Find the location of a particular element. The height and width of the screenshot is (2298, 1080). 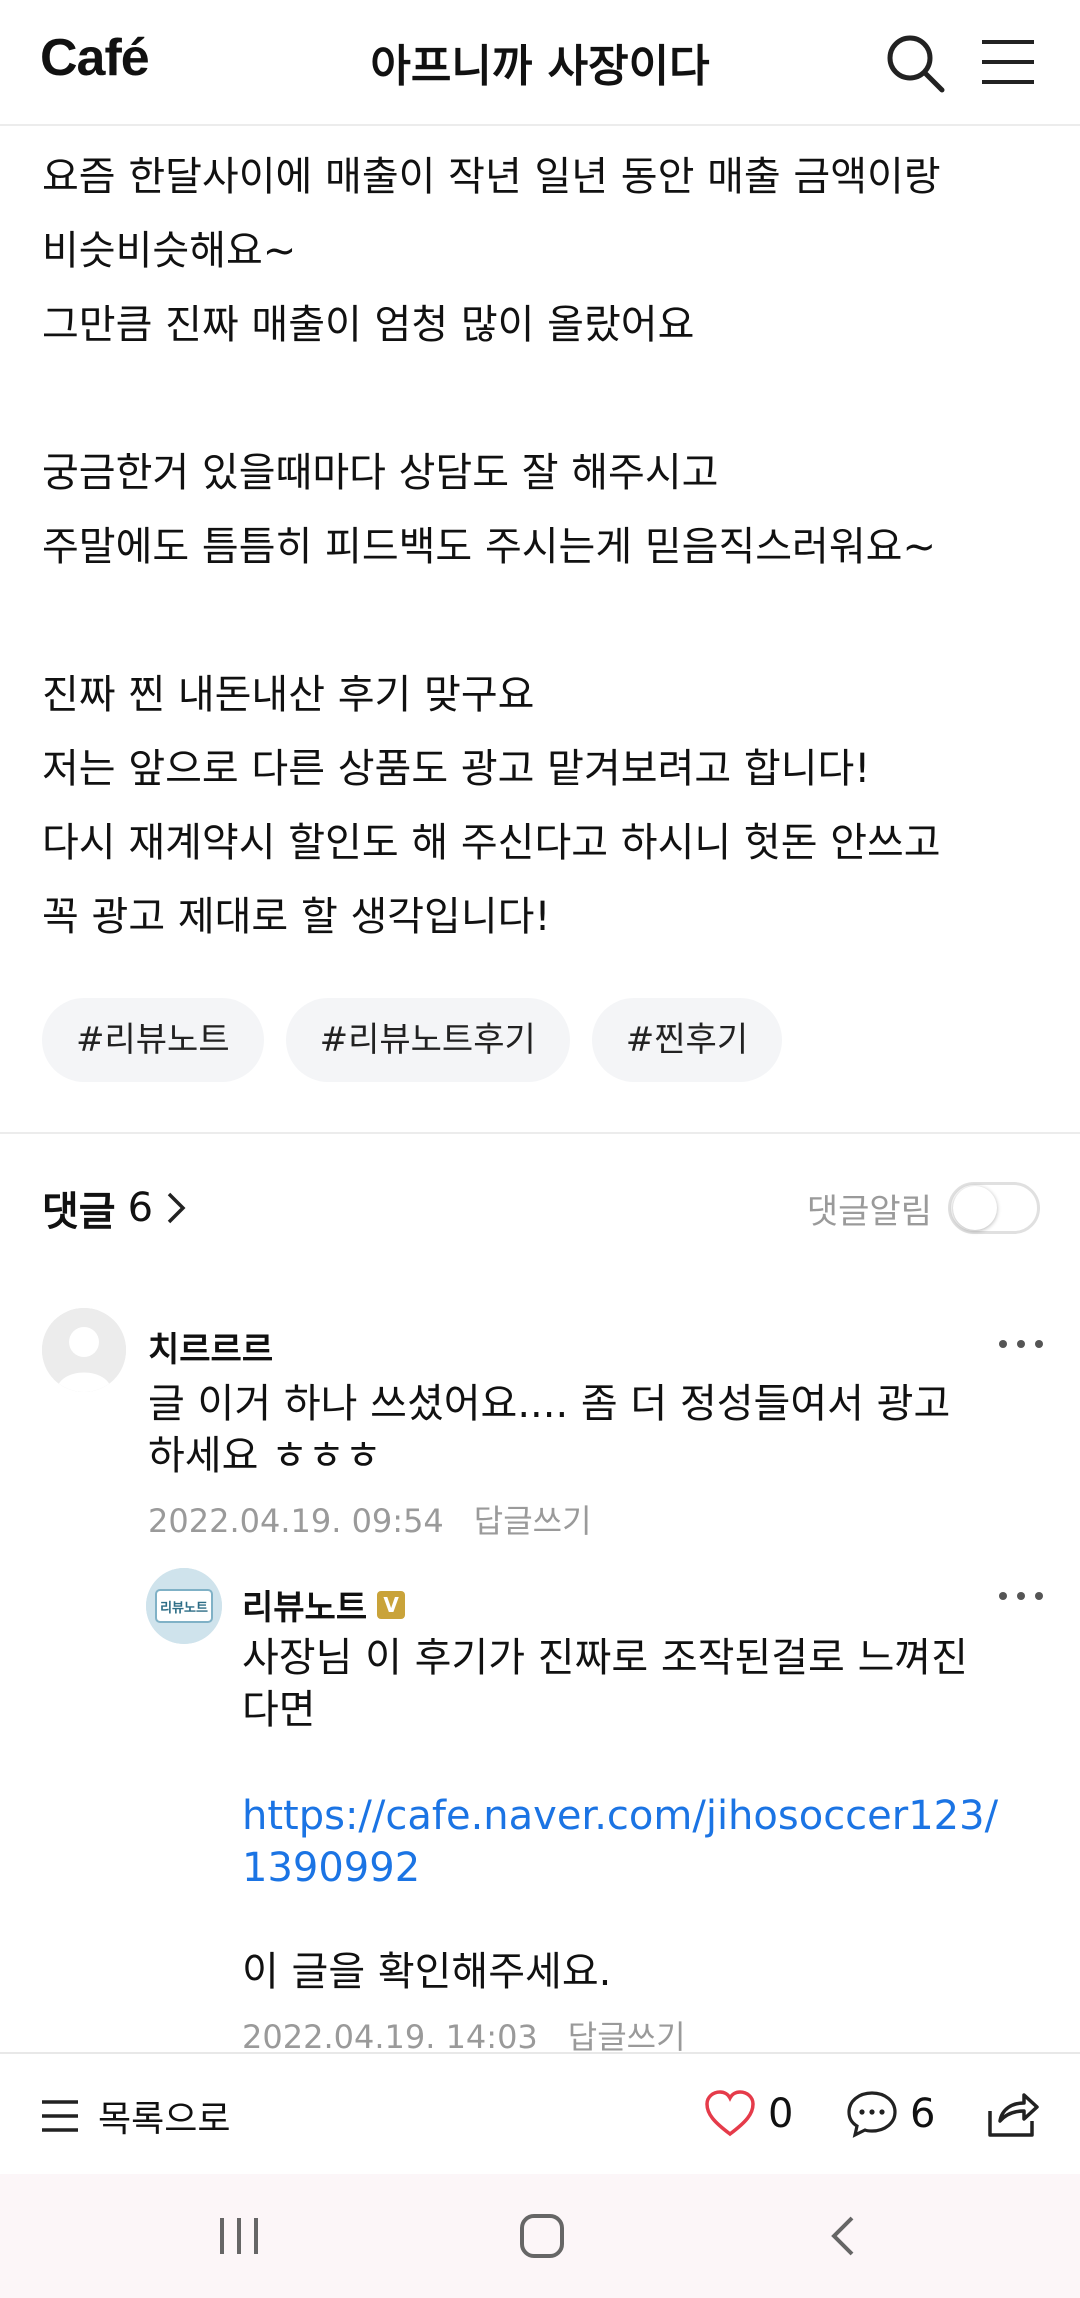

comment-notify: 댓글알림 is located at coordinates (923, 1208).